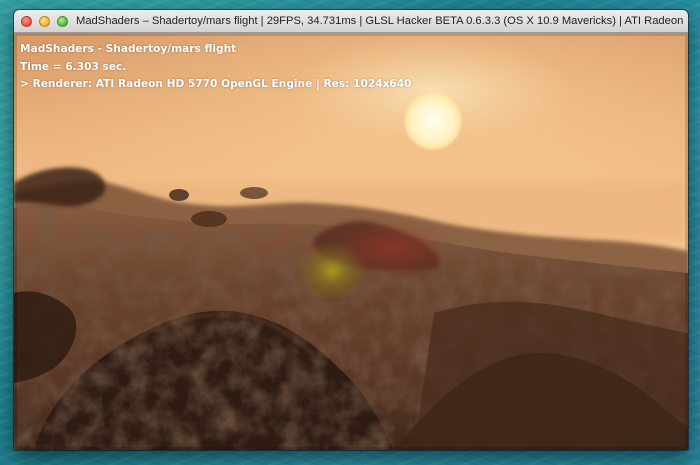  What do you see at coordinates (128, 49) in the screenshot?
I see `hud-demo-title: MadShaders - Shadertoy/mars flight` at bounding box center [128, 49].